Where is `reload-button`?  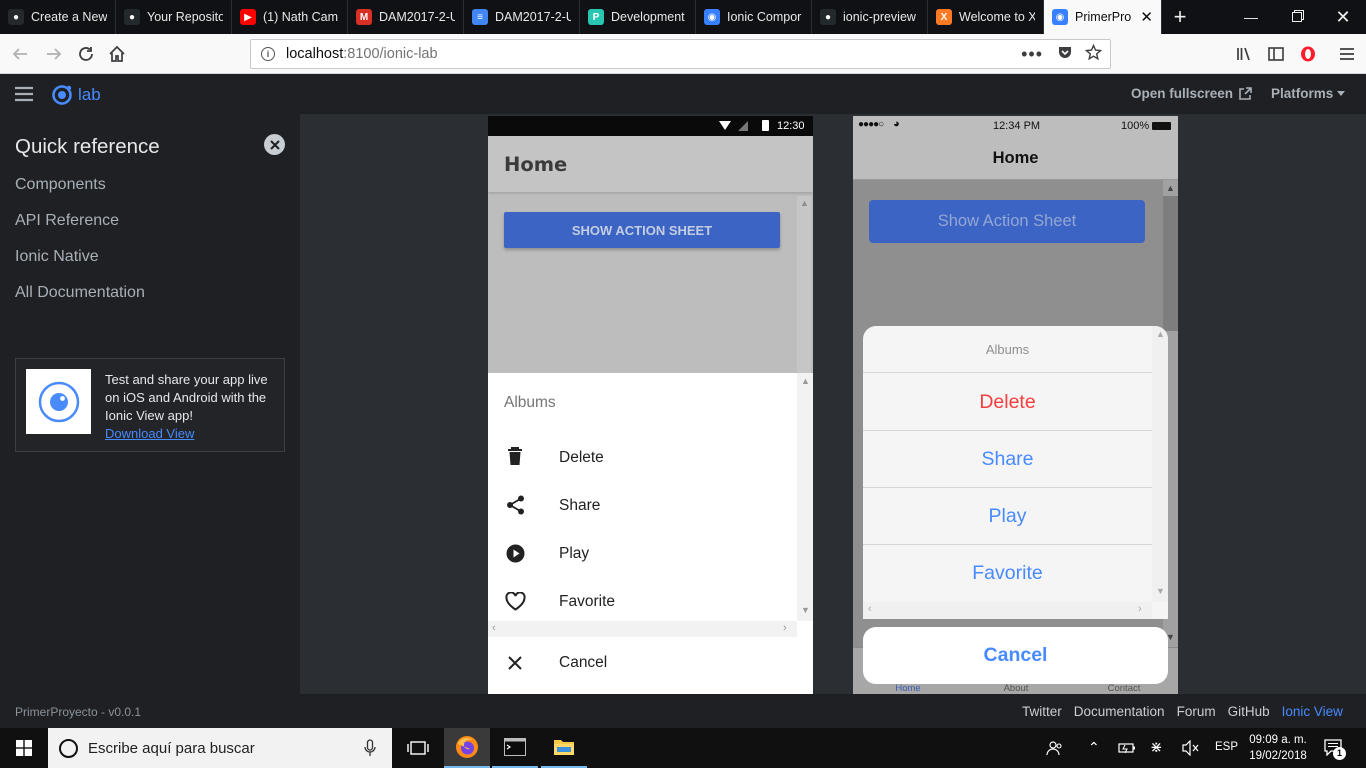 reload-button is located at coordinates (86, 54).